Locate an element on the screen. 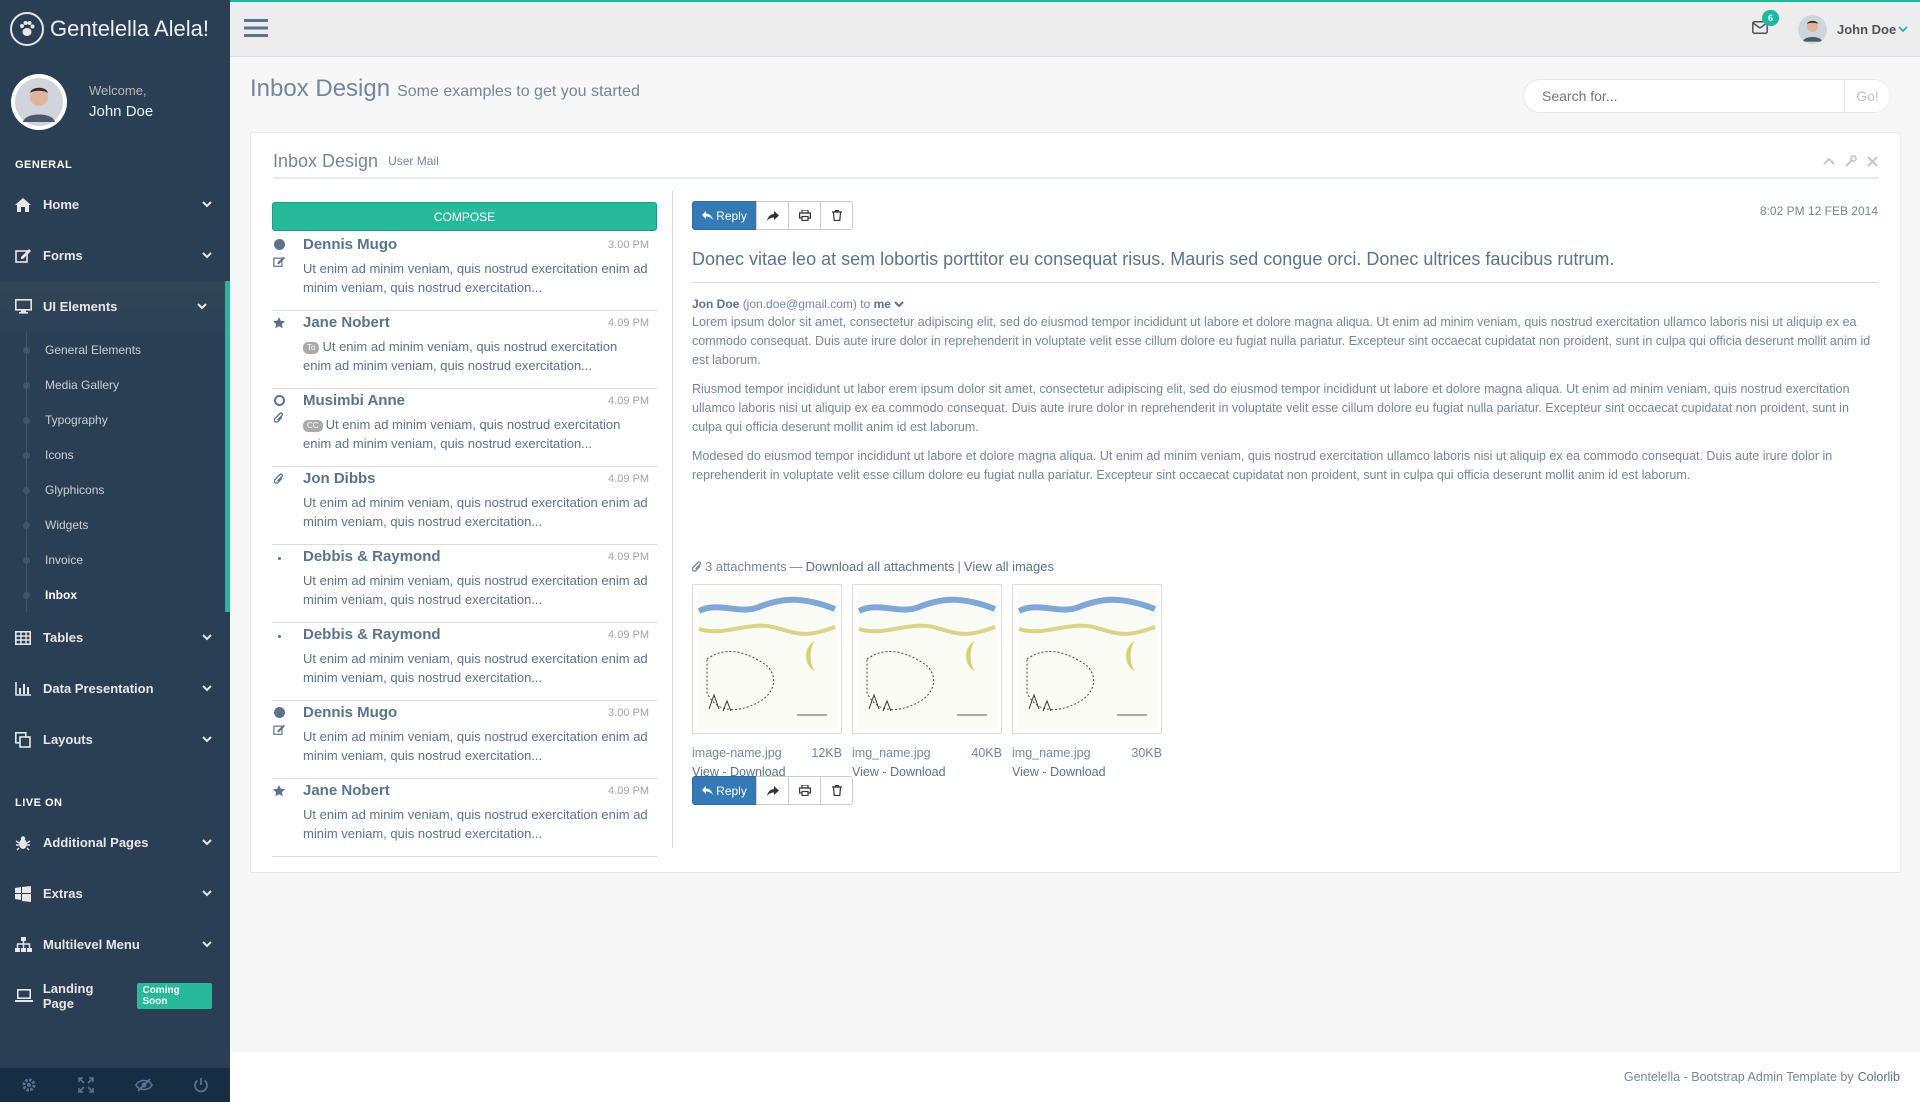  mail-toolbar-bottom: Reply is located at coordinates (772, 790).